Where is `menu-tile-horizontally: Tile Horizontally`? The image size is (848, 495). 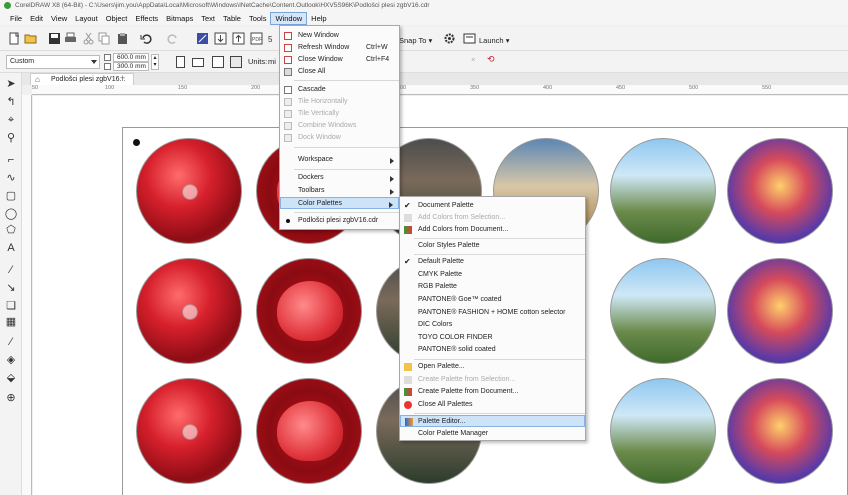
menu-tile-horizontally: Tile Horizontally is located at coordinates (339, 102).